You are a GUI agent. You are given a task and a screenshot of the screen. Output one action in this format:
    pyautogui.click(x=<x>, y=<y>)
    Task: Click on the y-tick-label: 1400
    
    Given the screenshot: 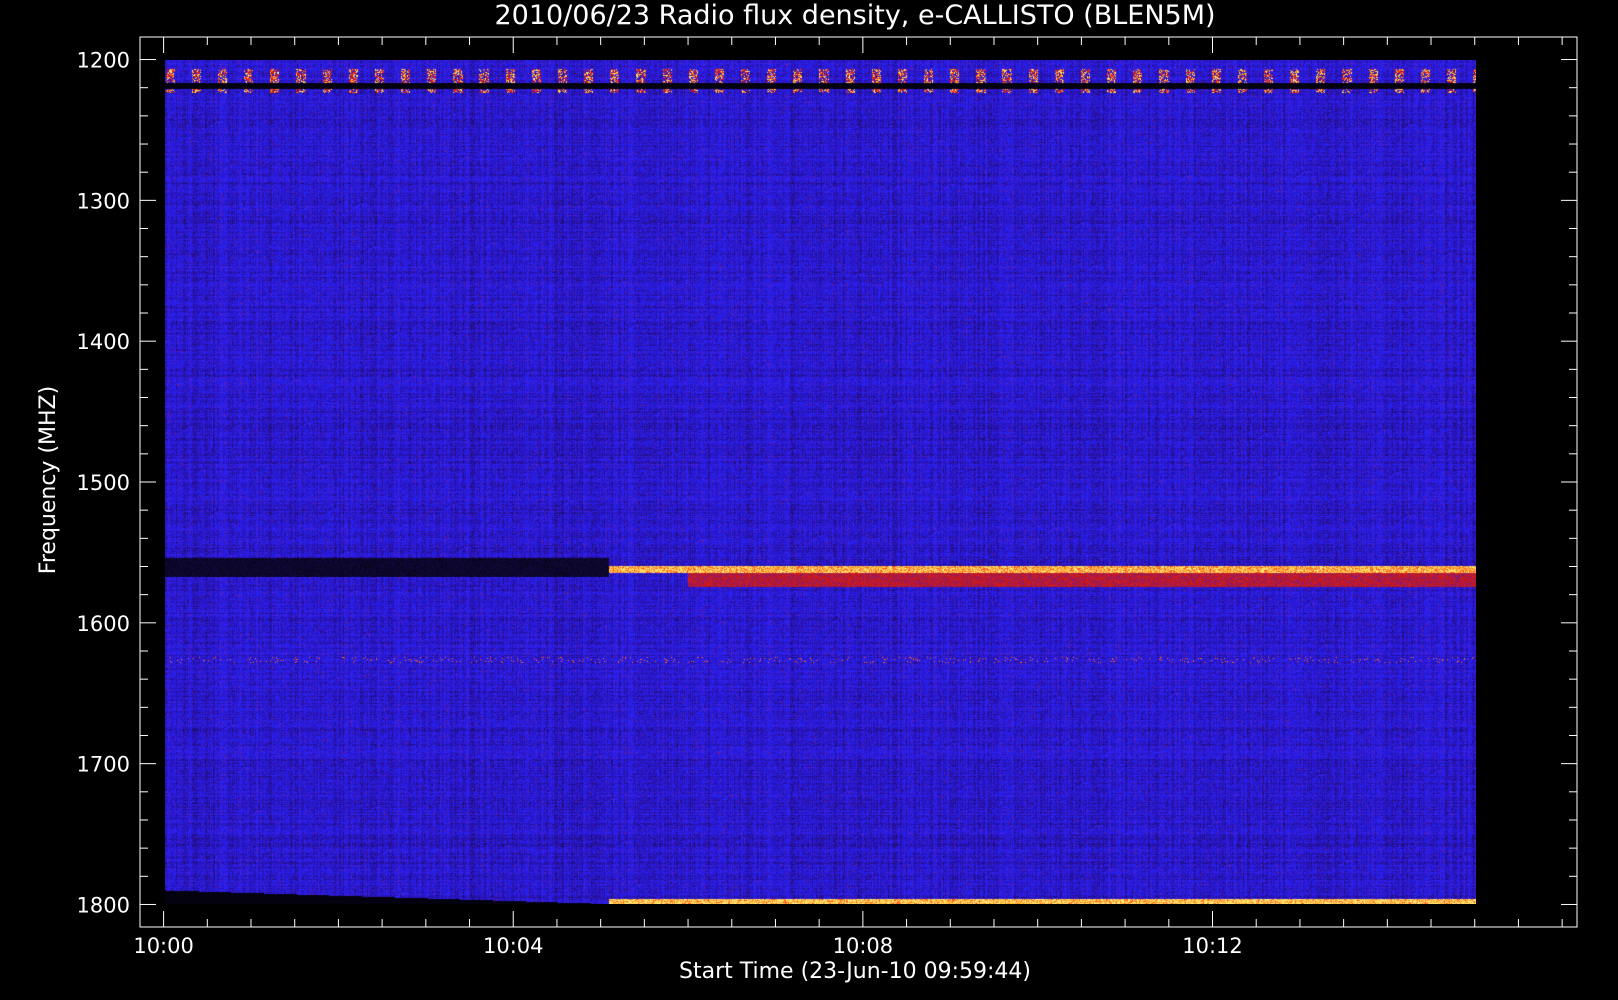 What is the action you would take?
    pyautogui.click(x=103, y=342)
    